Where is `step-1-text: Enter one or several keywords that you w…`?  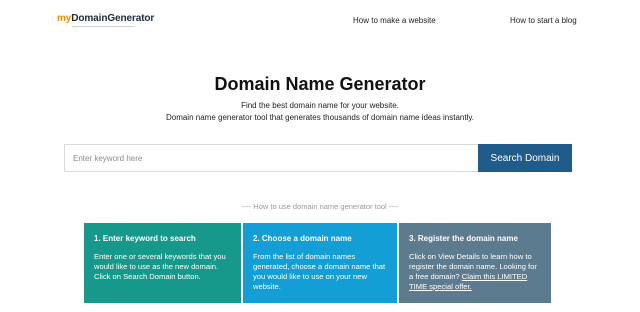 step-1-text: Enter one or several keywords that you w… is located at coordinates (160, 266).